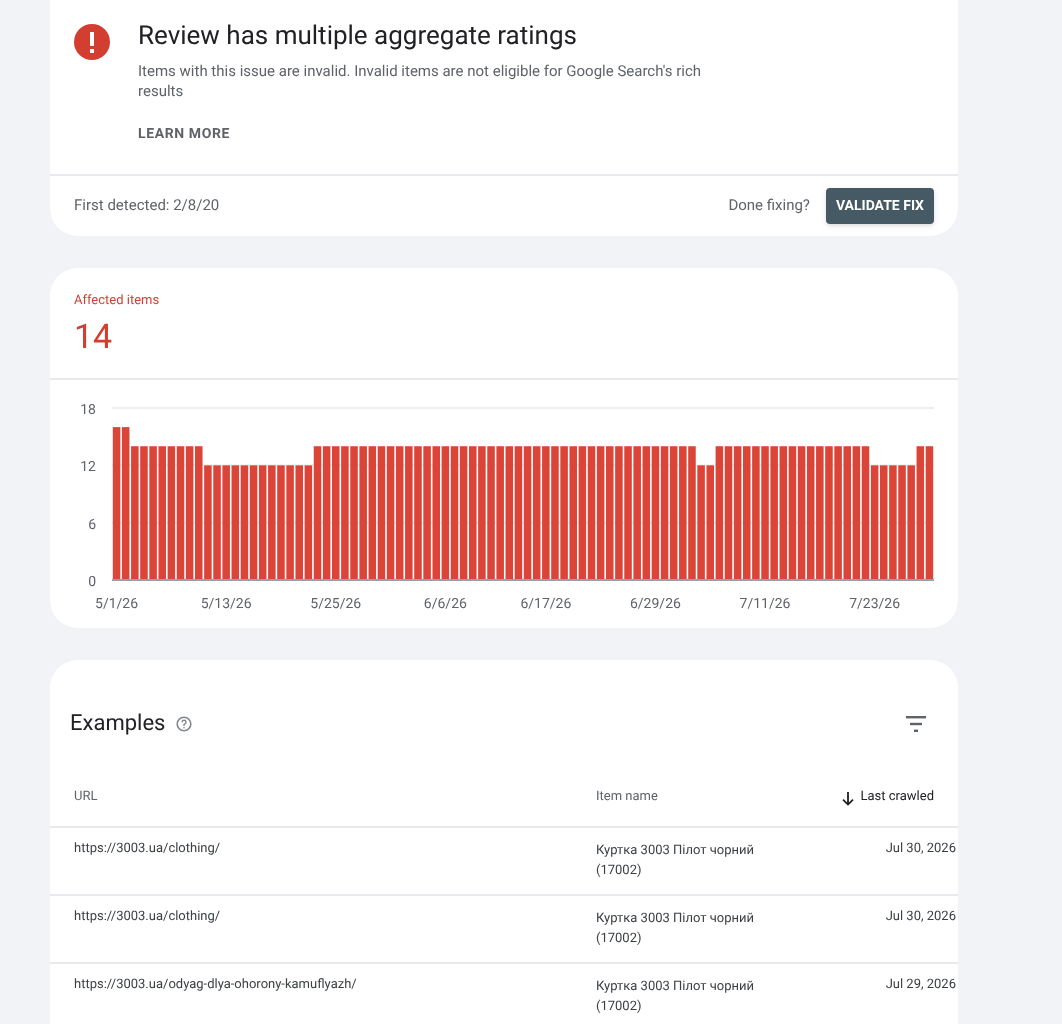 This screenshot has height=1024, width=1062. What do you see at coordinates (92, 42) in the screenshot?
I see `error-icon` at bounding box center [92, 42].